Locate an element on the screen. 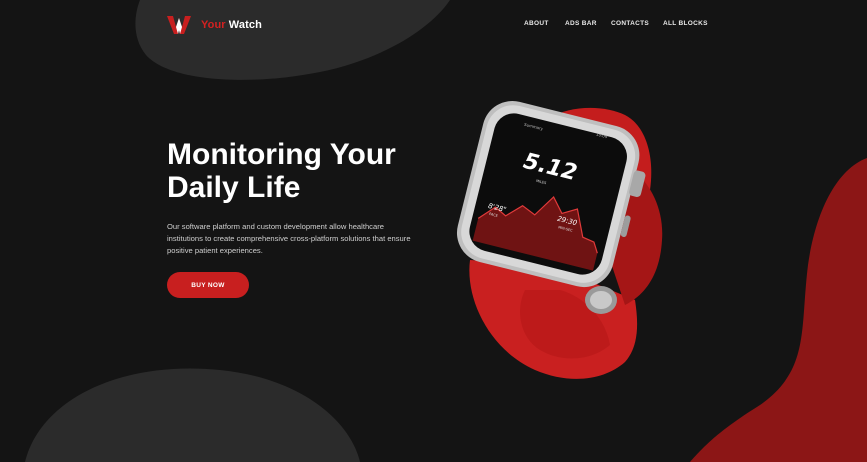 The width and height of the screenshot is (867, 462). smartwatch-image is located at coordinates (559, 239).